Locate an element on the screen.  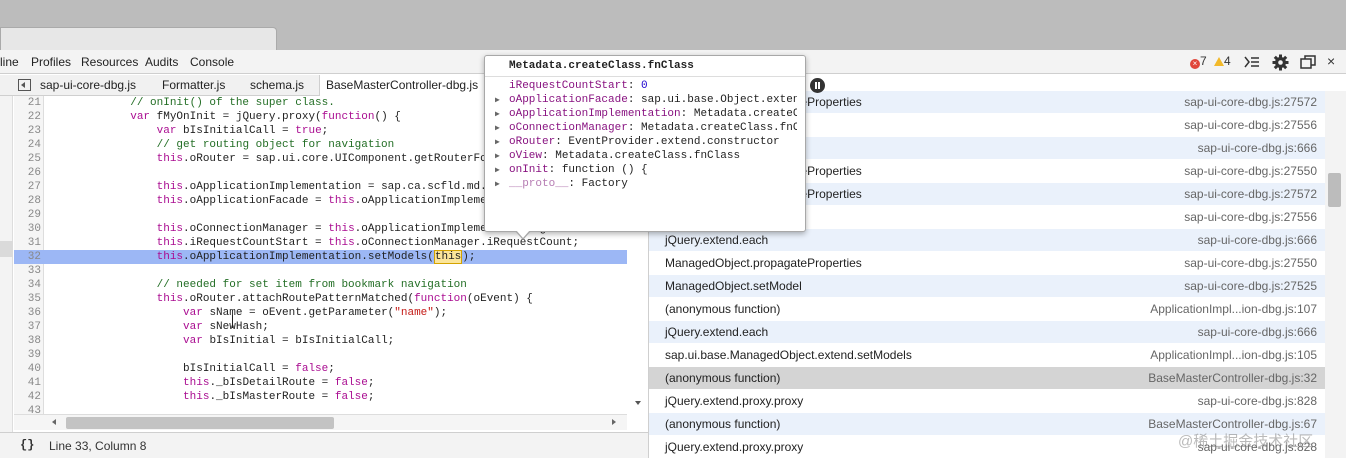
line-number: 39 is located at coordinates (27, 355).